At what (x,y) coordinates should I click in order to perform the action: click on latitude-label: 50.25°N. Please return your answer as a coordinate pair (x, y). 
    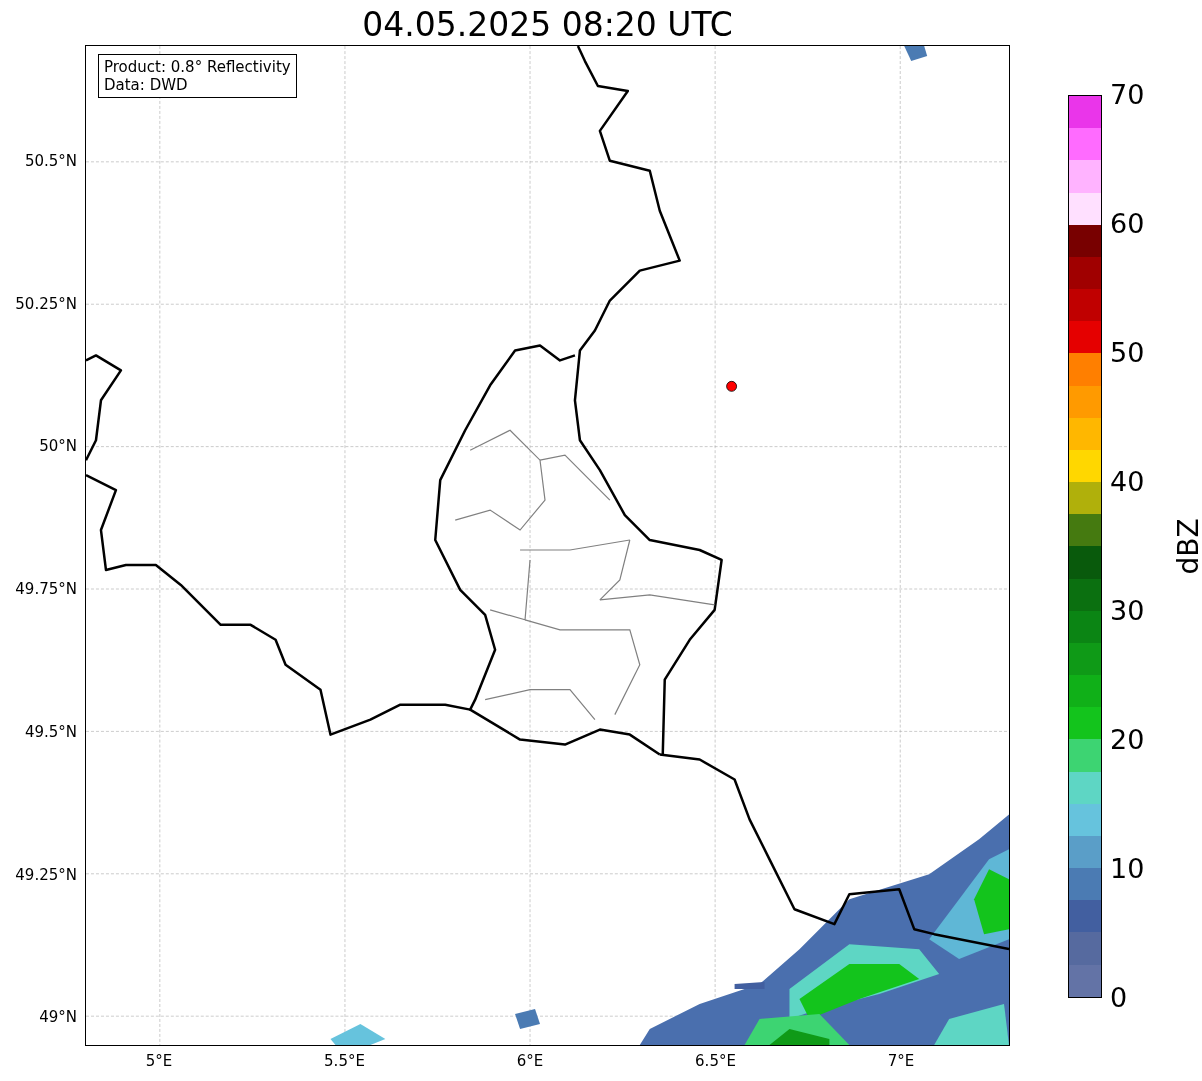
    Looking at the image, I should click on (46, 303).